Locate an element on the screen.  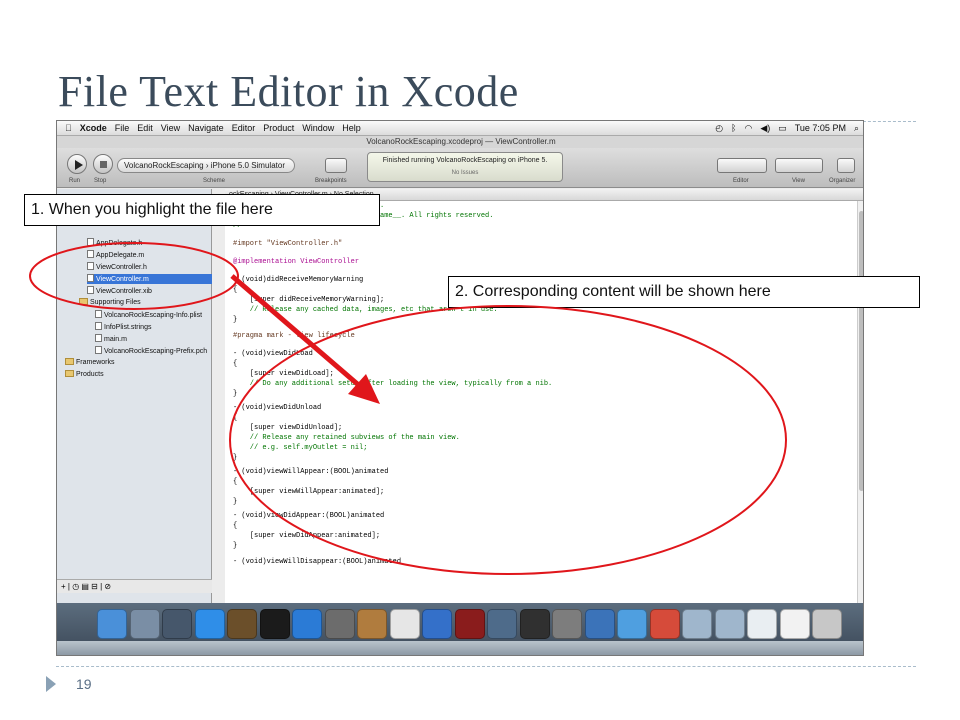
slide-number: 19 is located at coordinates (84, 684).